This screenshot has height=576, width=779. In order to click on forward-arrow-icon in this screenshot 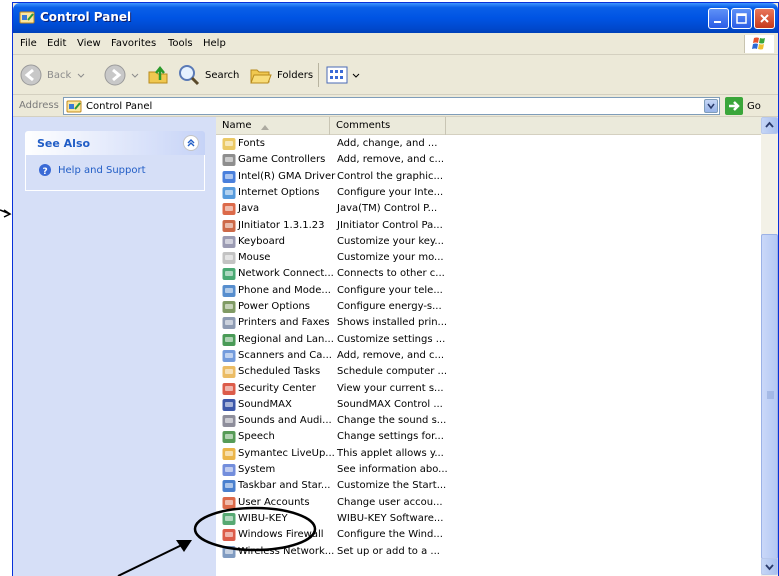, I will do `click(115, 75)`.